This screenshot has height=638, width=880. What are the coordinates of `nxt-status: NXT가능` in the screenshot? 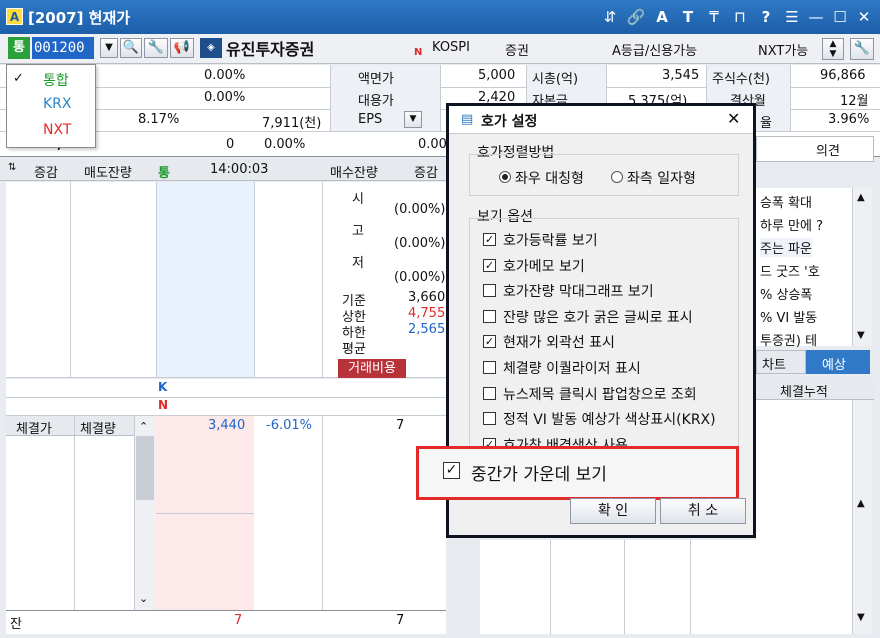 It's located at (783, 51).